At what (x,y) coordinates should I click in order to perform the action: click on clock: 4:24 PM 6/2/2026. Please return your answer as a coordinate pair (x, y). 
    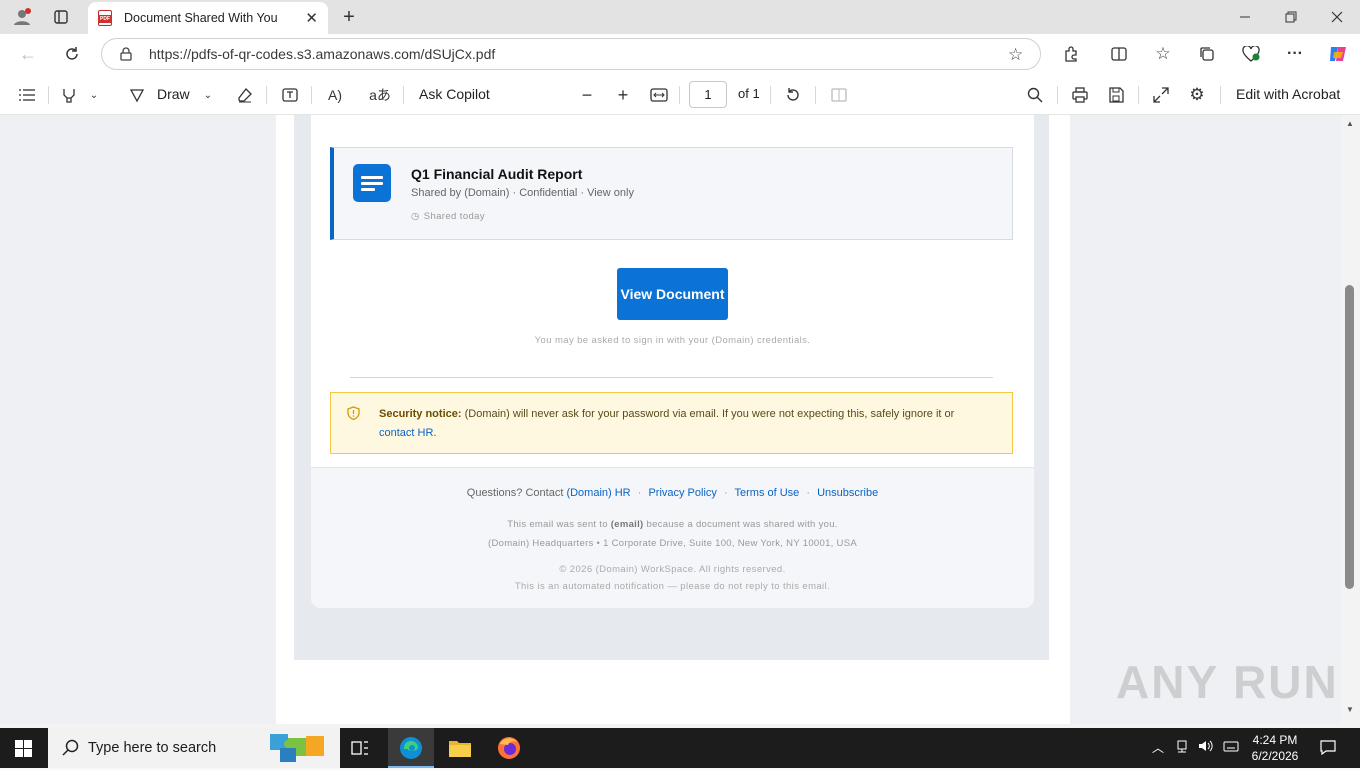
    Looking at the image, I should click on (1275, 748).